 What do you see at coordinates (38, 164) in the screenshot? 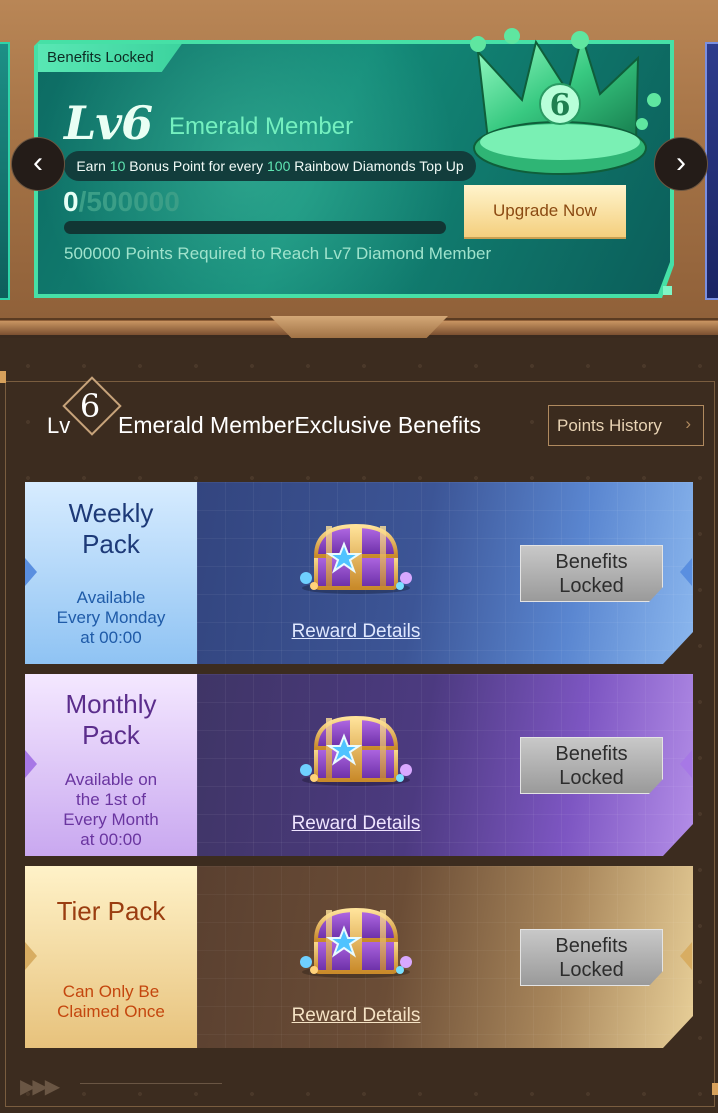
I see `previous-level-arrow: ‹` at bounding box center [38, 164].